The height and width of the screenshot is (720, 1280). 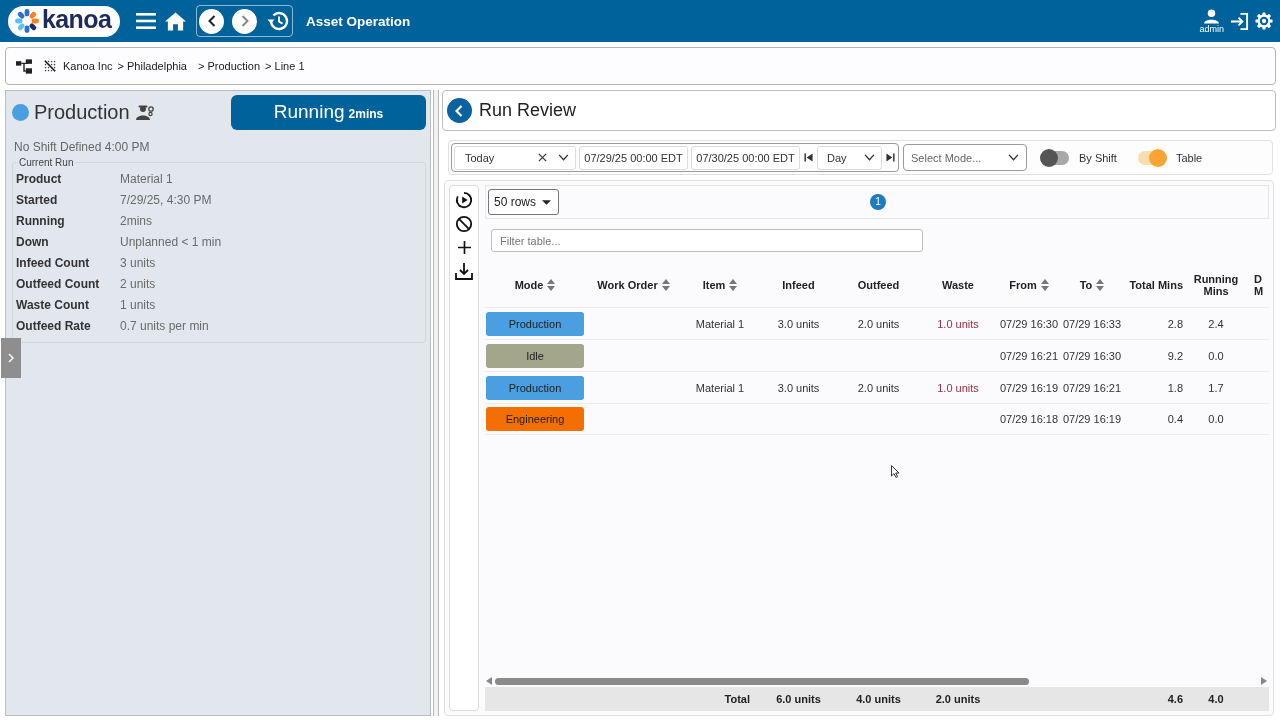 I want to click on logo: kanoa, so click(x=64, y=21).